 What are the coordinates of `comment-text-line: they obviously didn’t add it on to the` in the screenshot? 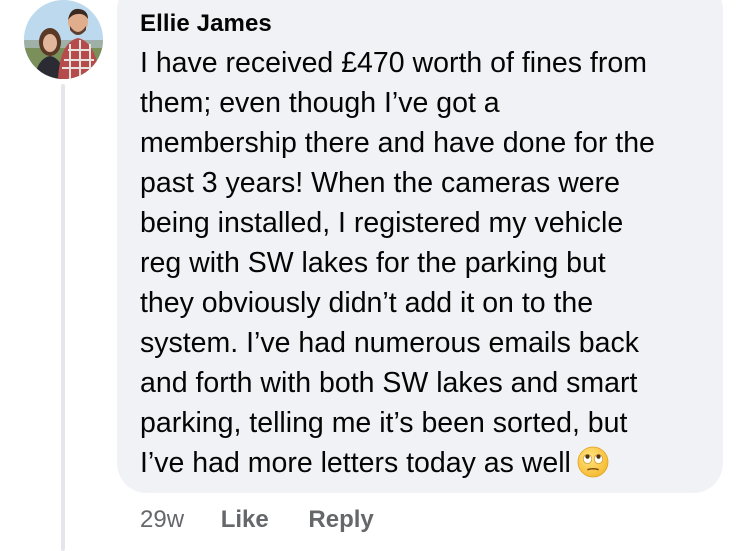 It's located at (367, 303).